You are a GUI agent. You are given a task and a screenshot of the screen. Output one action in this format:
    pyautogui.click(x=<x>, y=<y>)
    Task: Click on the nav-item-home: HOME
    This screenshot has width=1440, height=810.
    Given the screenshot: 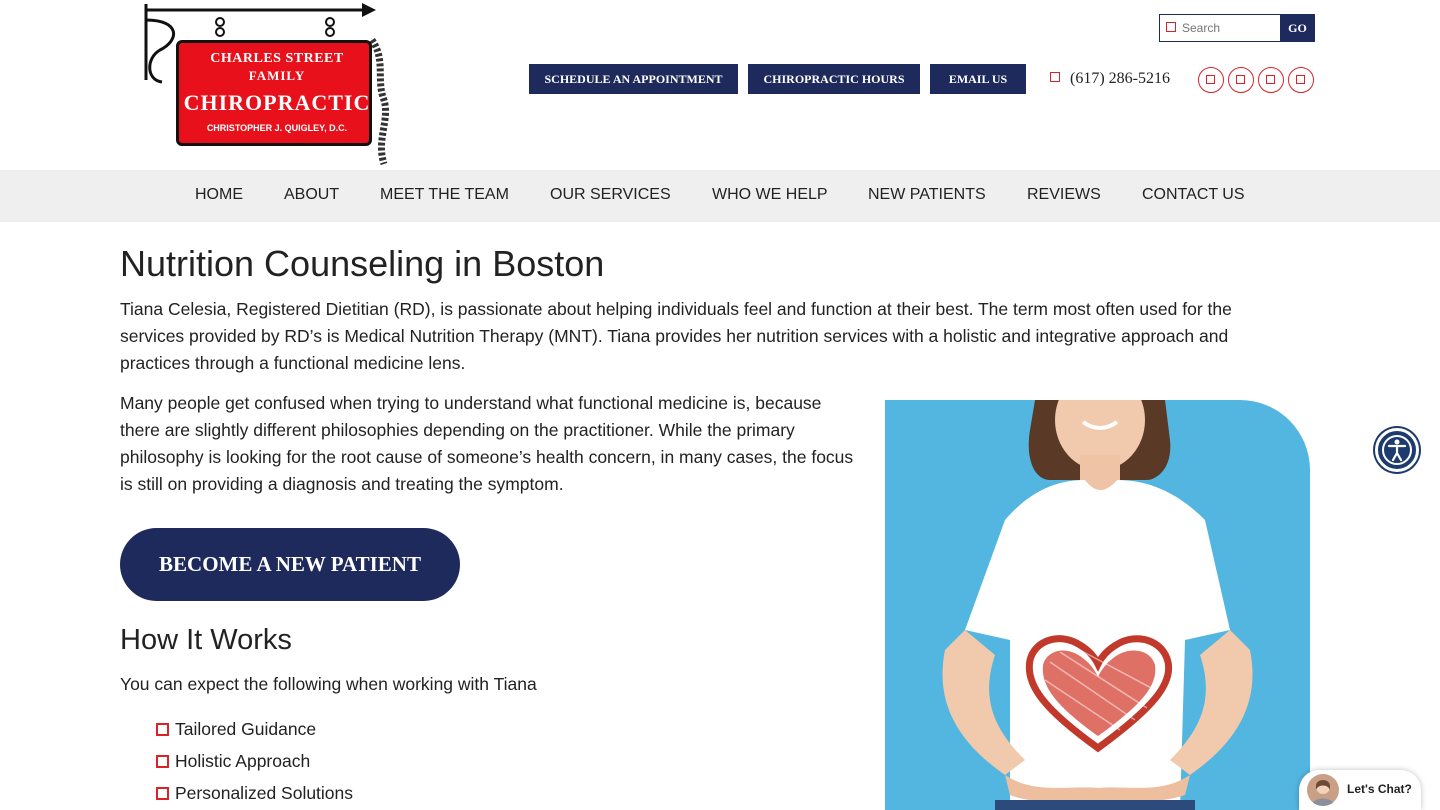 What is the action you would take?
    pyautogui.click(x=219, y=195)
    